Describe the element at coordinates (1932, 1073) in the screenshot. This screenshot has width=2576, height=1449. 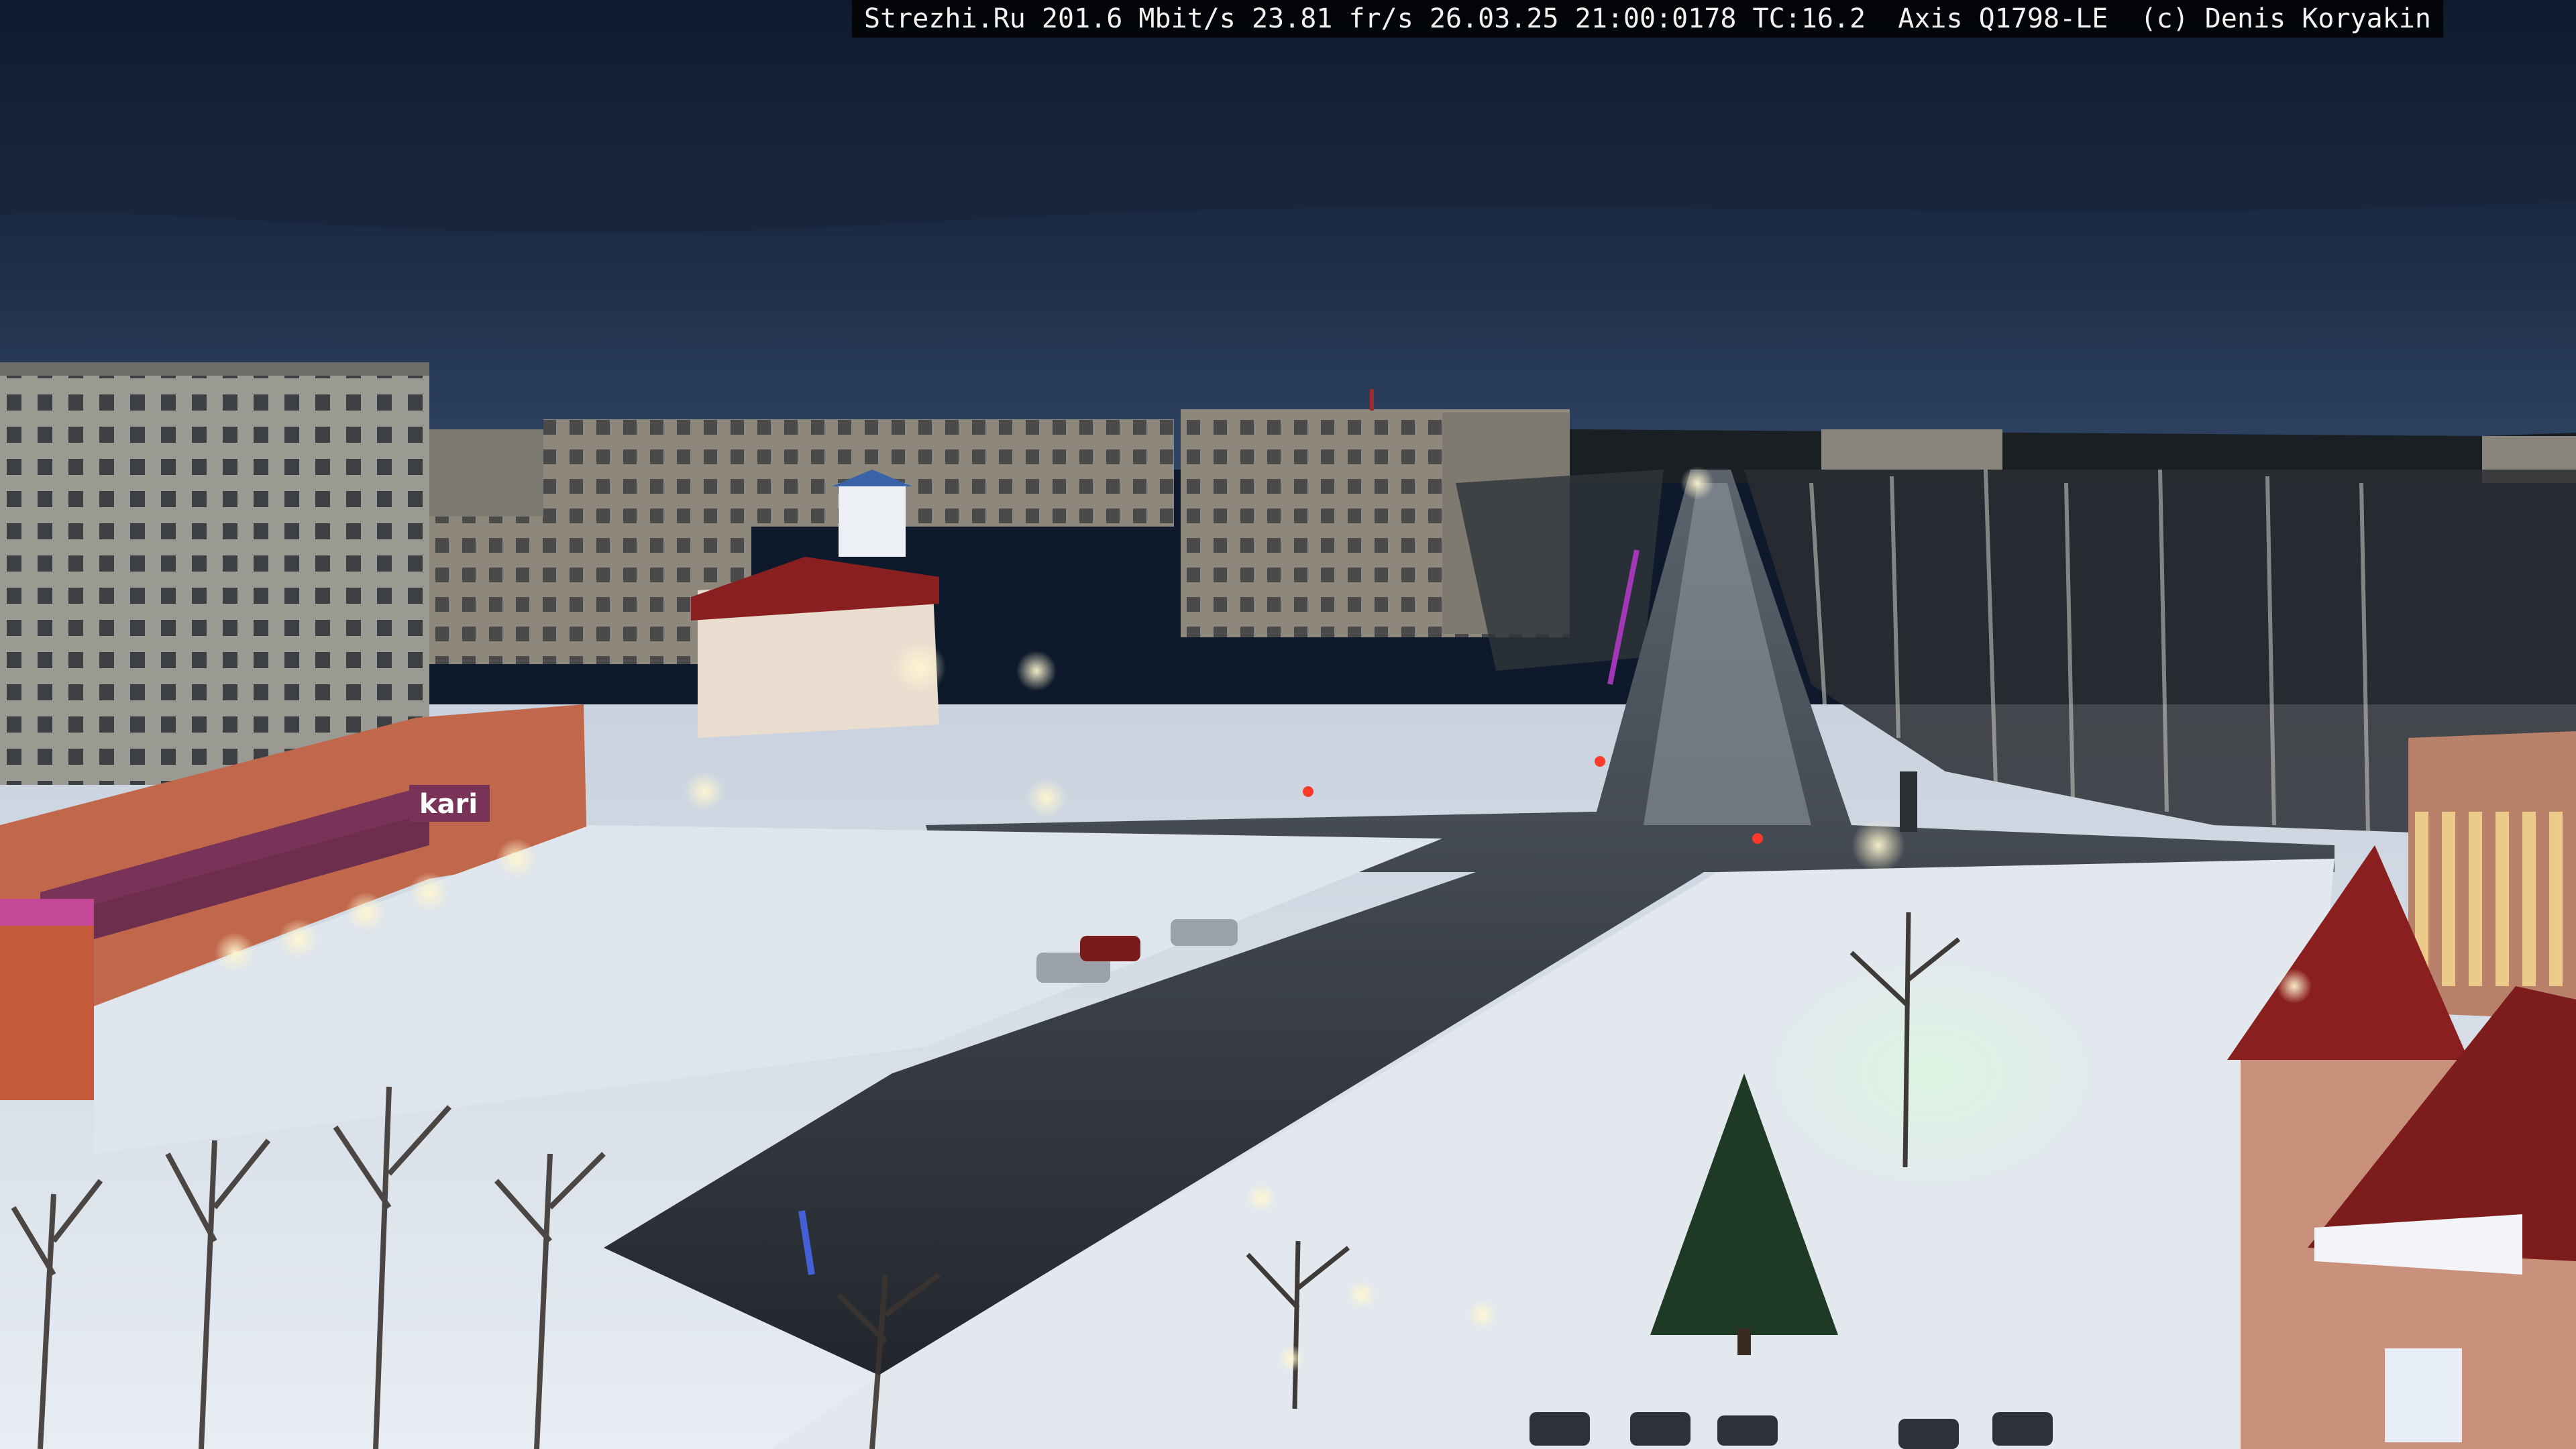
I see `lamp-glow` at that location.